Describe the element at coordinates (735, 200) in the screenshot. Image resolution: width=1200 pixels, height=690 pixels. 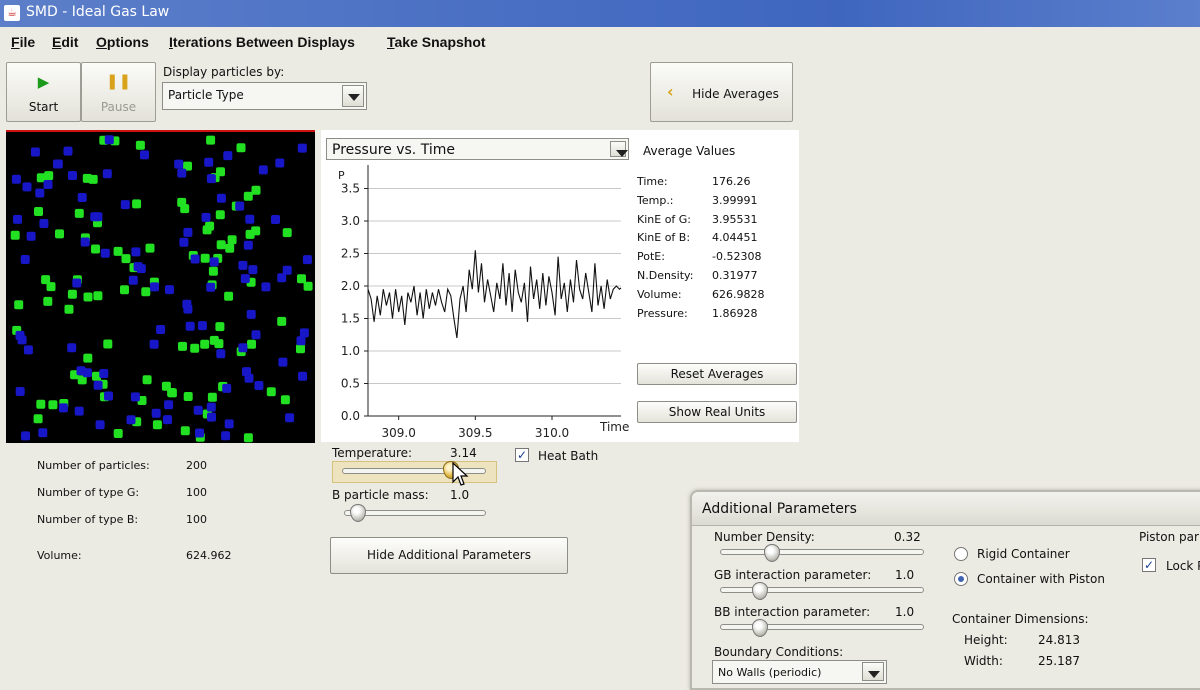
I see `average-value: 3.99991` at that location.